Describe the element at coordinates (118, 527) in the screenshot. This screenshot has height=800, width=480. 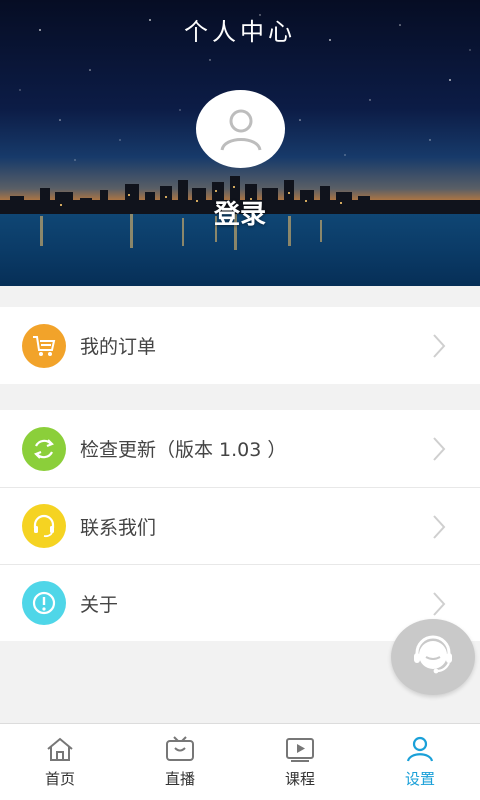
I see `menu-item-label: 联系我们` at that location.